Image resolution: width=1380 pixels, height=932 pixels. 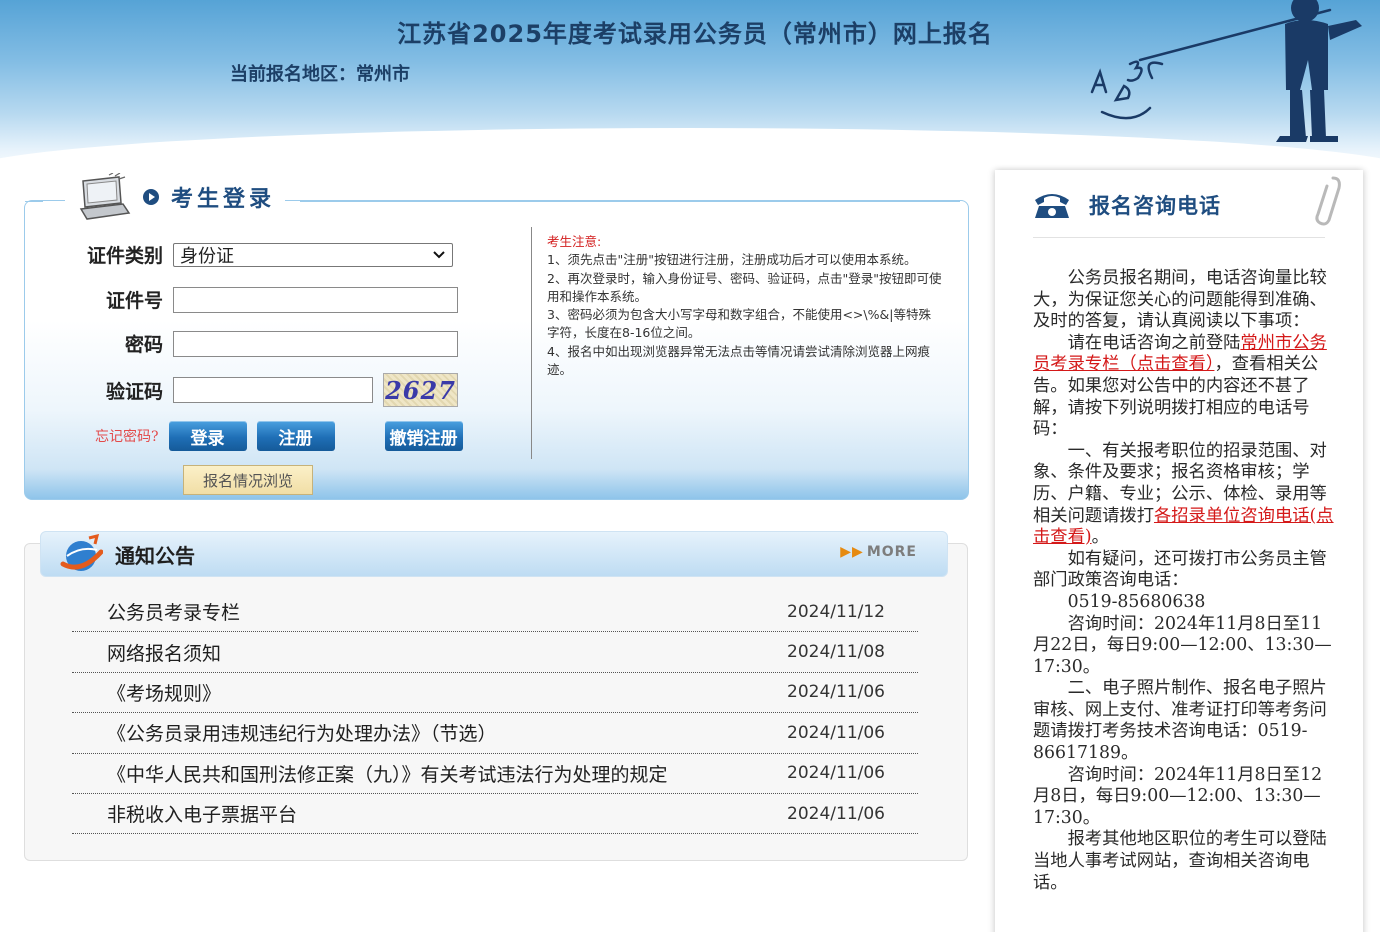 What do you see at coordinates (420, 390) in the screenshot?
I see `captcha-image: 2627` at bounding box center [420, 390].